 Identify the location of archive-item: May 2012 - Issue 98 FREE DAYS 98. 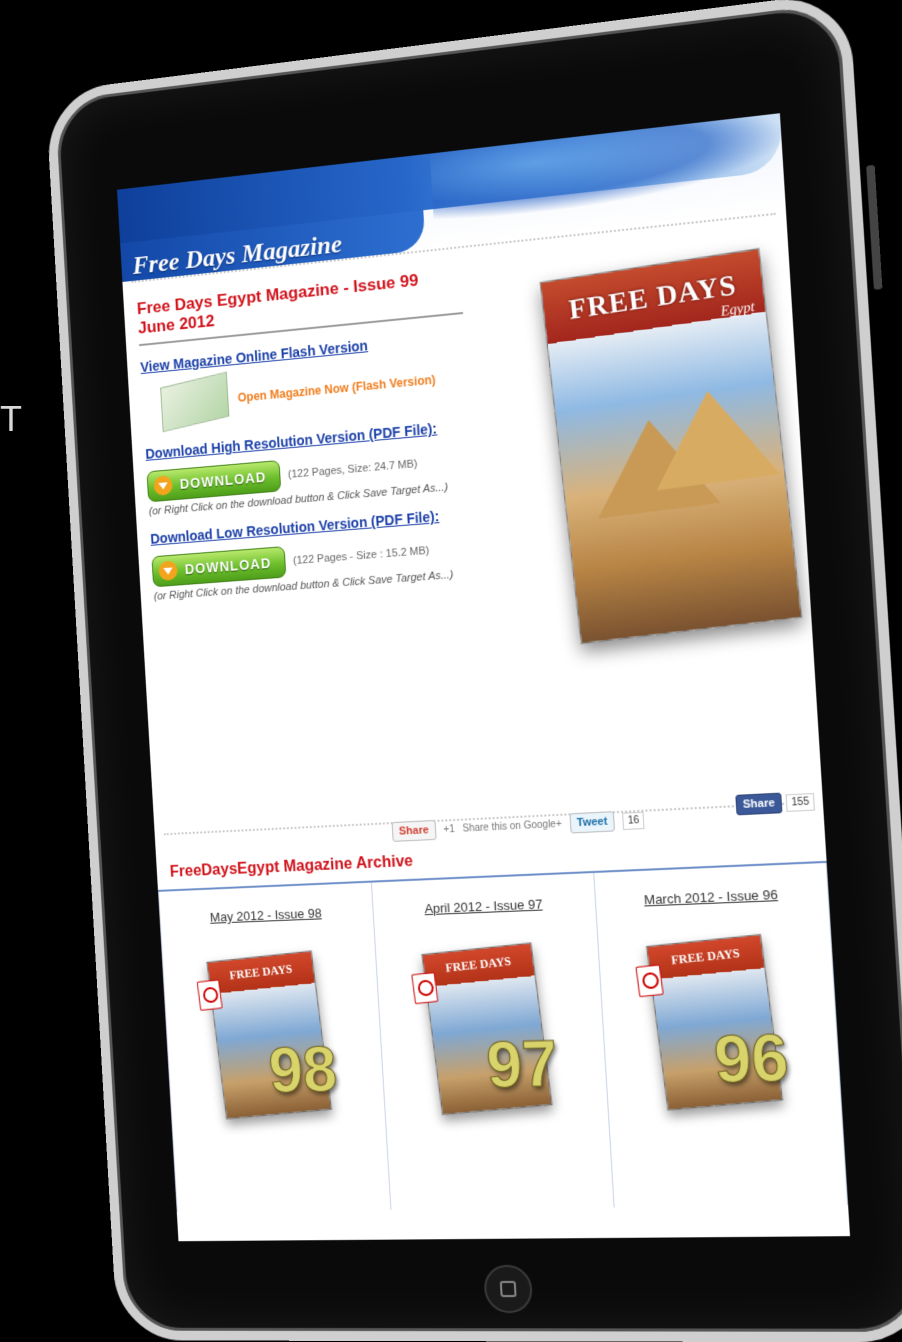
(275, 1047).